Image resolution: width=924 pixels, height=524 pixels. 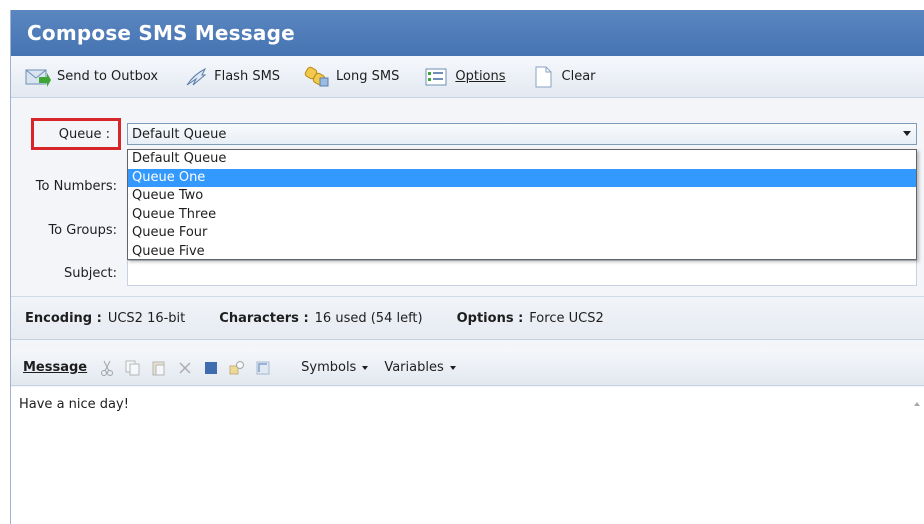 I want to click on send-to-outbox-button: Send to Outbox, so click(x=91, y=77).